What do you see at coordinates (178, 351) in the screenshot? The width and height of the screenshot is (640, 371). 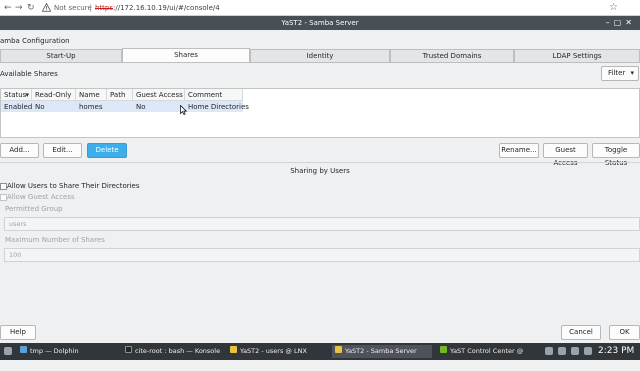 I see `taskbar-item-label: cite-root : bash — Konsole` at bounding box center [178, 351].